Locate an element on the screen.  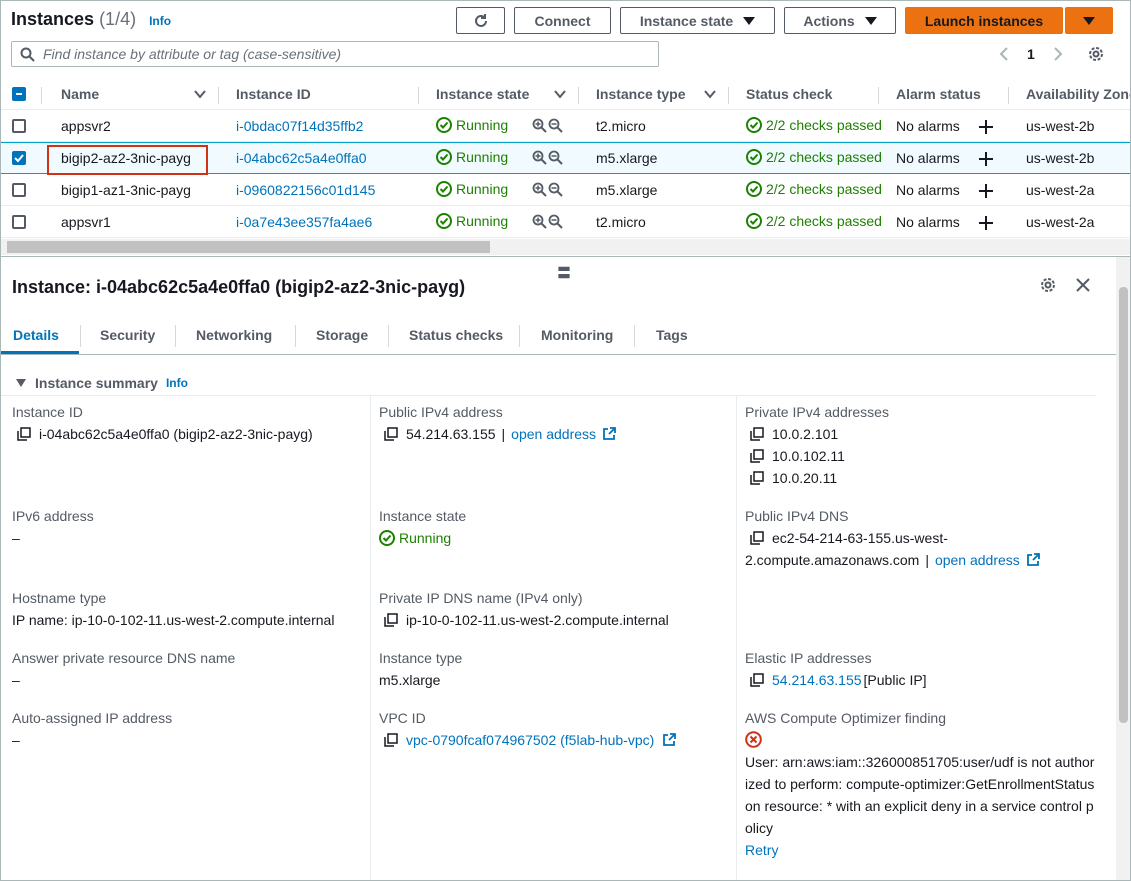
status-text: 2/2 checks passed is located at coordinates (824, 189).